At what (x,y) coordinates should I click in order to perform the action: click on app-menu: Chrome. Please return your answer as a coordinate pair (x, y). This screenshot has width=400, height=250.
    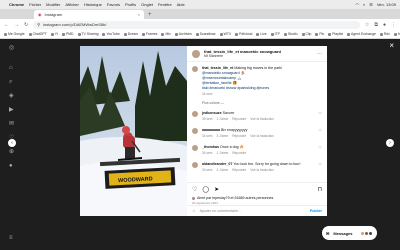
    Looking at the image, I should click on (16, 4).